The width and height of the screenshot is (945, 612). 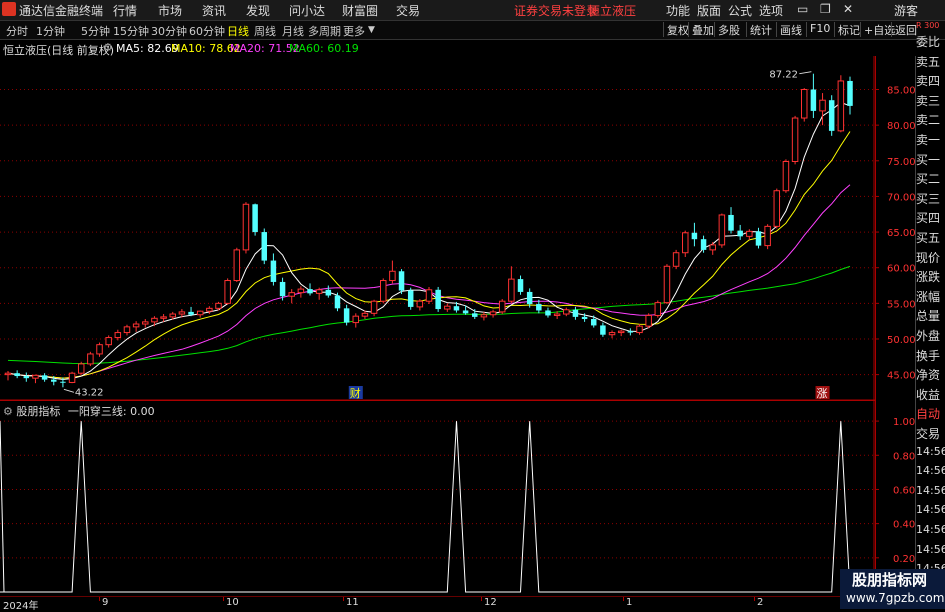 I want to click on menu-news: 资讯, so click(x=214, y=10).